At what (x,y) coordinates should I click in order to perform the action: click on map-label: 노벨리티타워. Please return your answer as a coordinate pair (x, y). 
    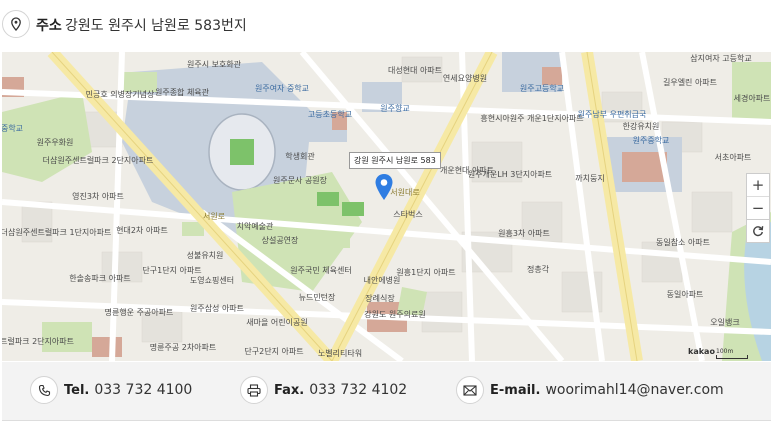
    Looking at the image, I should click on (340, 353).